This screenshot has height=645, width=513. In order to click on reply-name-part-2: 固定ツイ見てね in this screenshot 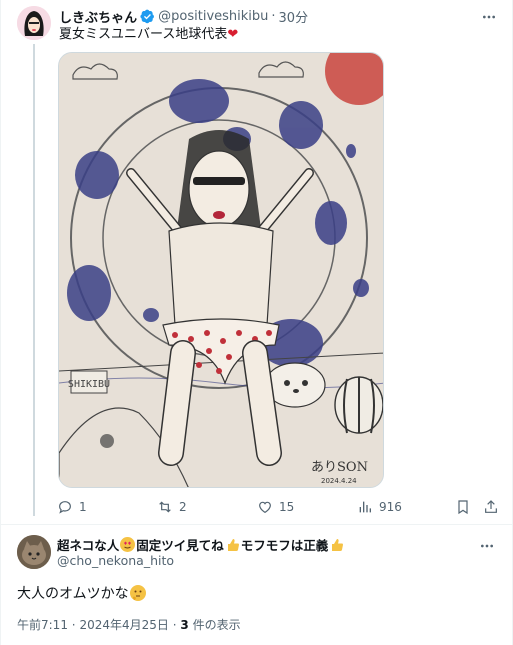, I will do `click(180, 545)`.